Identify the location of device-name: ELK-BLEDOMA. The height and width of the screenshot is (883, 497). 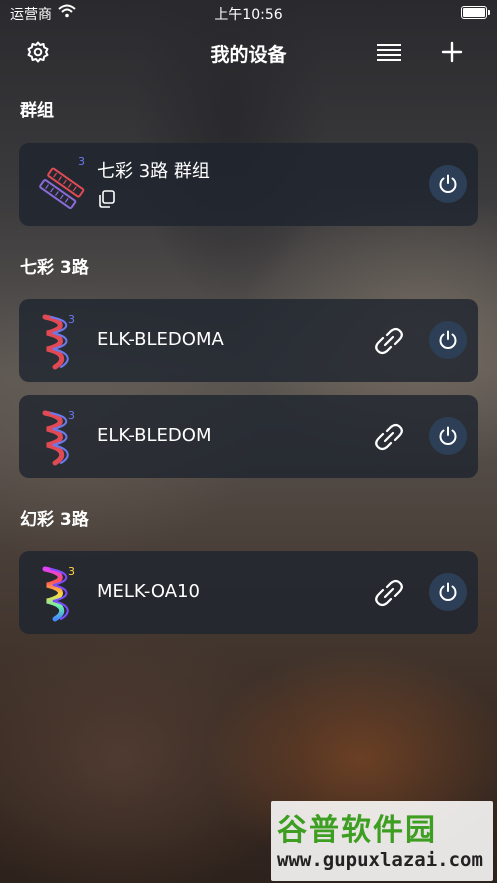
(160, 339).